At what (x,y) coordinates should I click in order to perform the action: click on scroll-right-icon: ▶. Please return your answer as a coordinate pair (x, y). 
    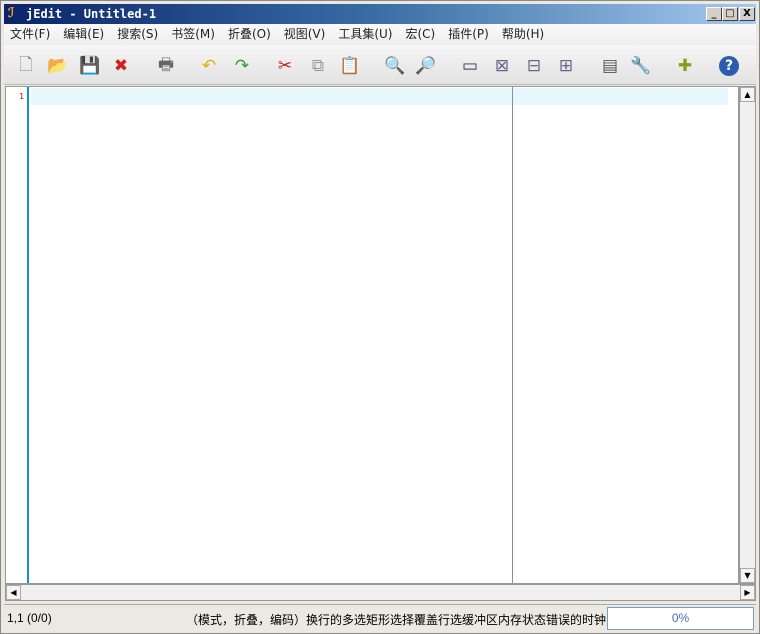
    Looking at the image, I should click on (747, 592).